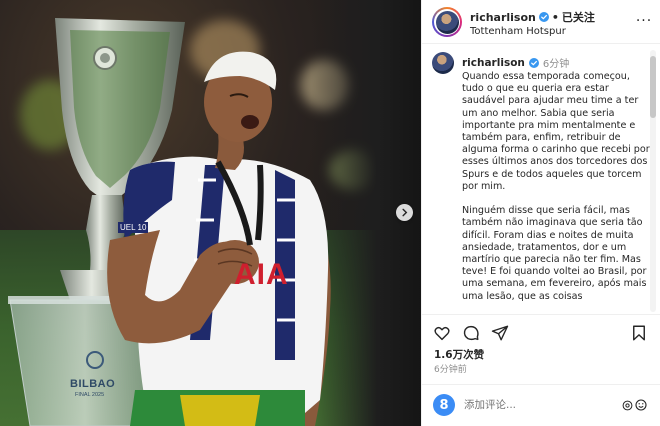  I want to click on chevron-right-icon, so click(405, 212).